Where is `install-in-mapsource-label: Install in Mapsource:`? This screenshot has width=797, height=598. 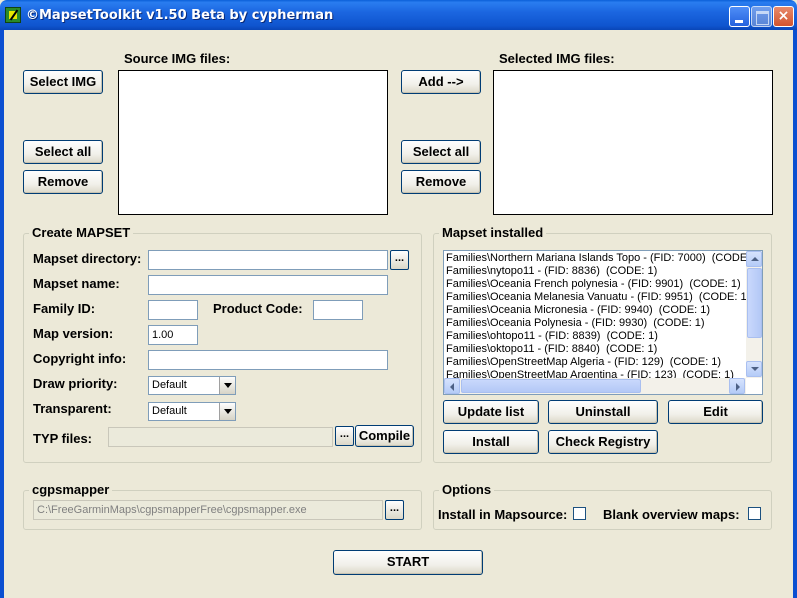 install-in-mapsource-label: Install in Mapsource: is located at coordinates (503, 514).